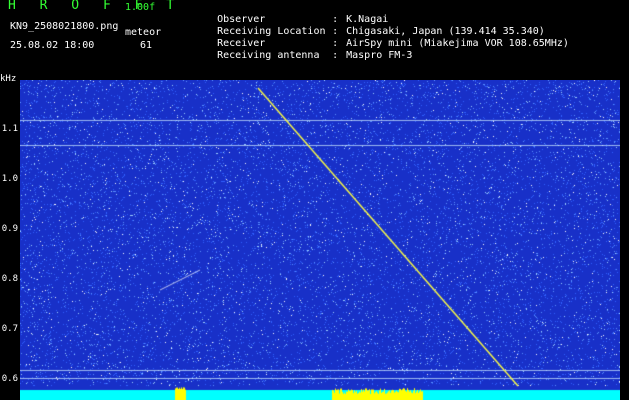 The height and width of the screenshot is (400, 629). What do you see at coordinates (241, 19) in the screenshot?
I see `meta-key: Observer` at bounding box center [241, 19].